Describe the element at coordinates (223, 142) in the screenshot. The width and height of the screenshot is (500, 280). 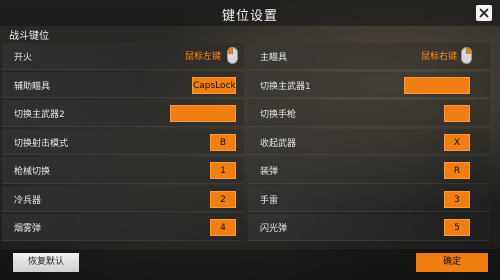
I see `keybind-value: B` at that location.